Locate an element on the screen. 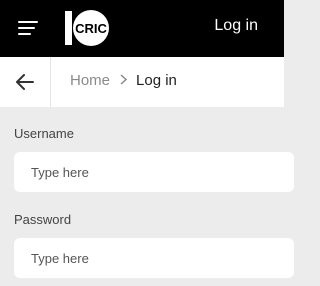 Image resolution: width=320 pixels, height=286 pixels. password-label: Password is located at coordinates (43, 219).